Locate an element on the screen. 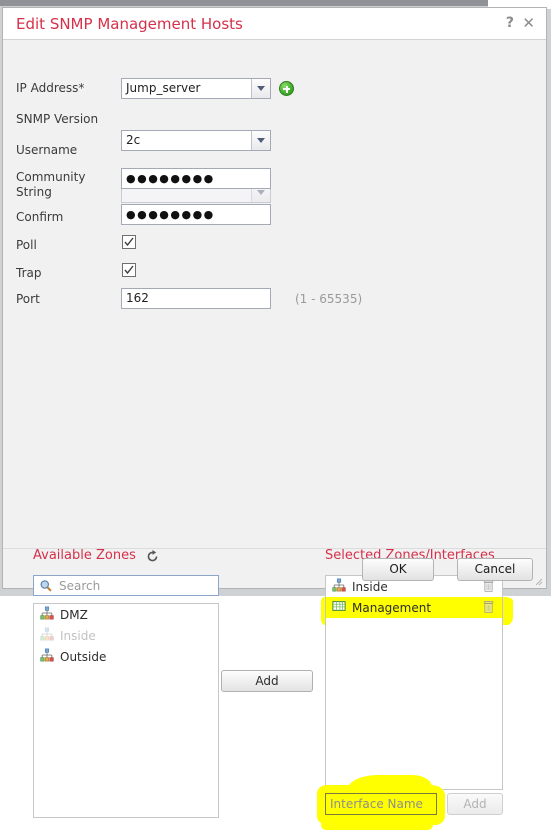 This screenshot has height=830, width=551. community-string-input: ●●●●●●●● is located at coordinates (196, 178).